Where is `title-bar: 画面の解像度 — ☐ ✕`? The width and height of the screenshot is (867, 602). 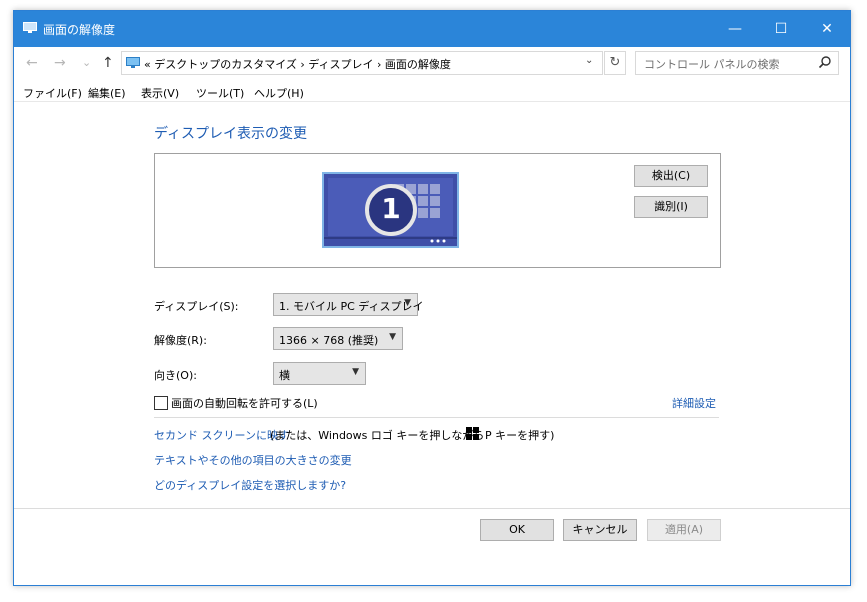 title-bar: 画面の解像度 — ☐ ✕ is located at coordinates (432, 29).